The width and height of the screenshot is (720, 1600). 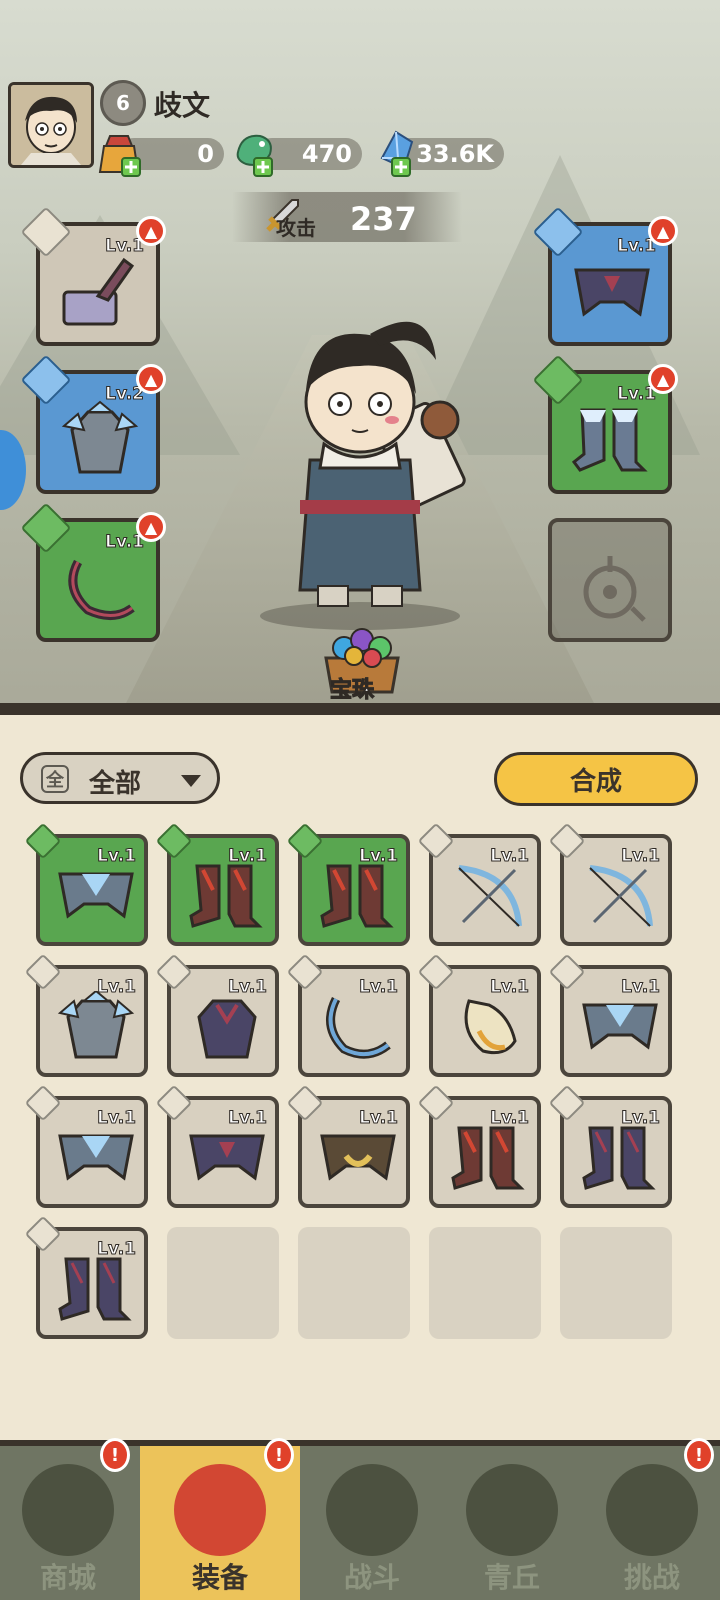 I want to click on shop-pavilion-icon, so click(x=68, y=1510).